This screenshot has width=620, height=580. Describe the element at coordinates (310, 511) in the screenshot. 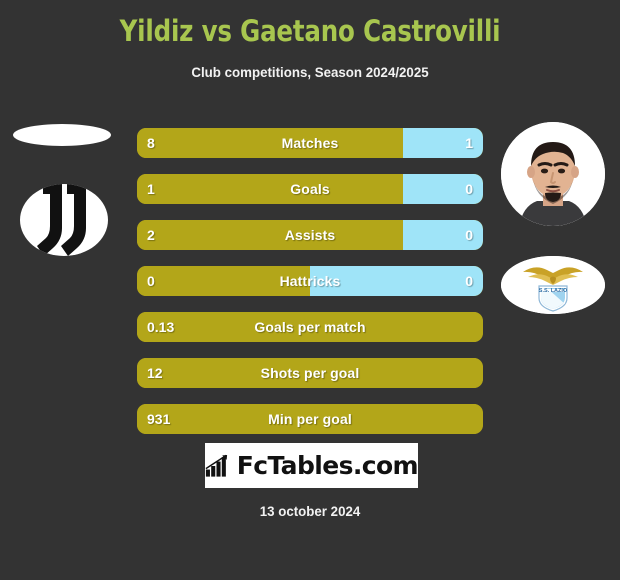

I see `footer-date: 13 october 2024` at that location.